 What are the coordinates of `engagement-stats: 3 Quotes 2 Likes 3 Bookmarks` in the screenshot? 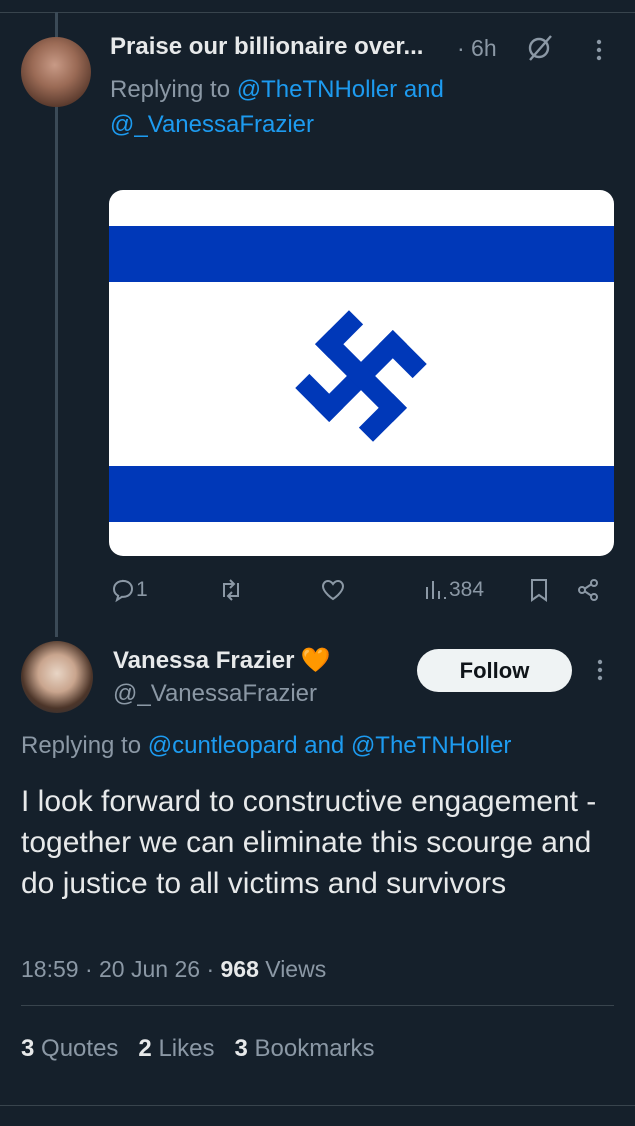 It's located at (198, 1049).